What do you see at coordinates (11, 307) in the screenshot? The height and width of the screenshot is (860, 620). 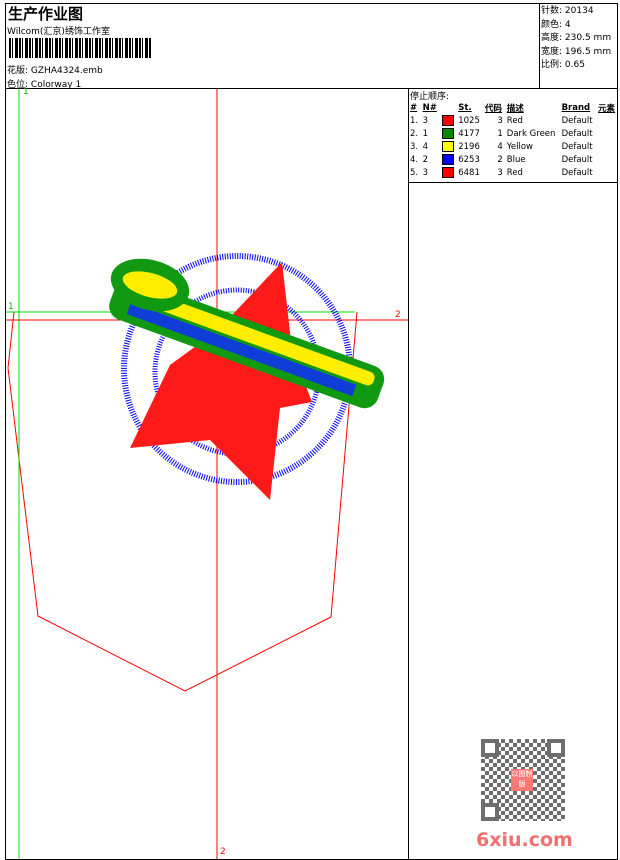 I see `marker-green-left: 1` at bounding box center [11, 307].